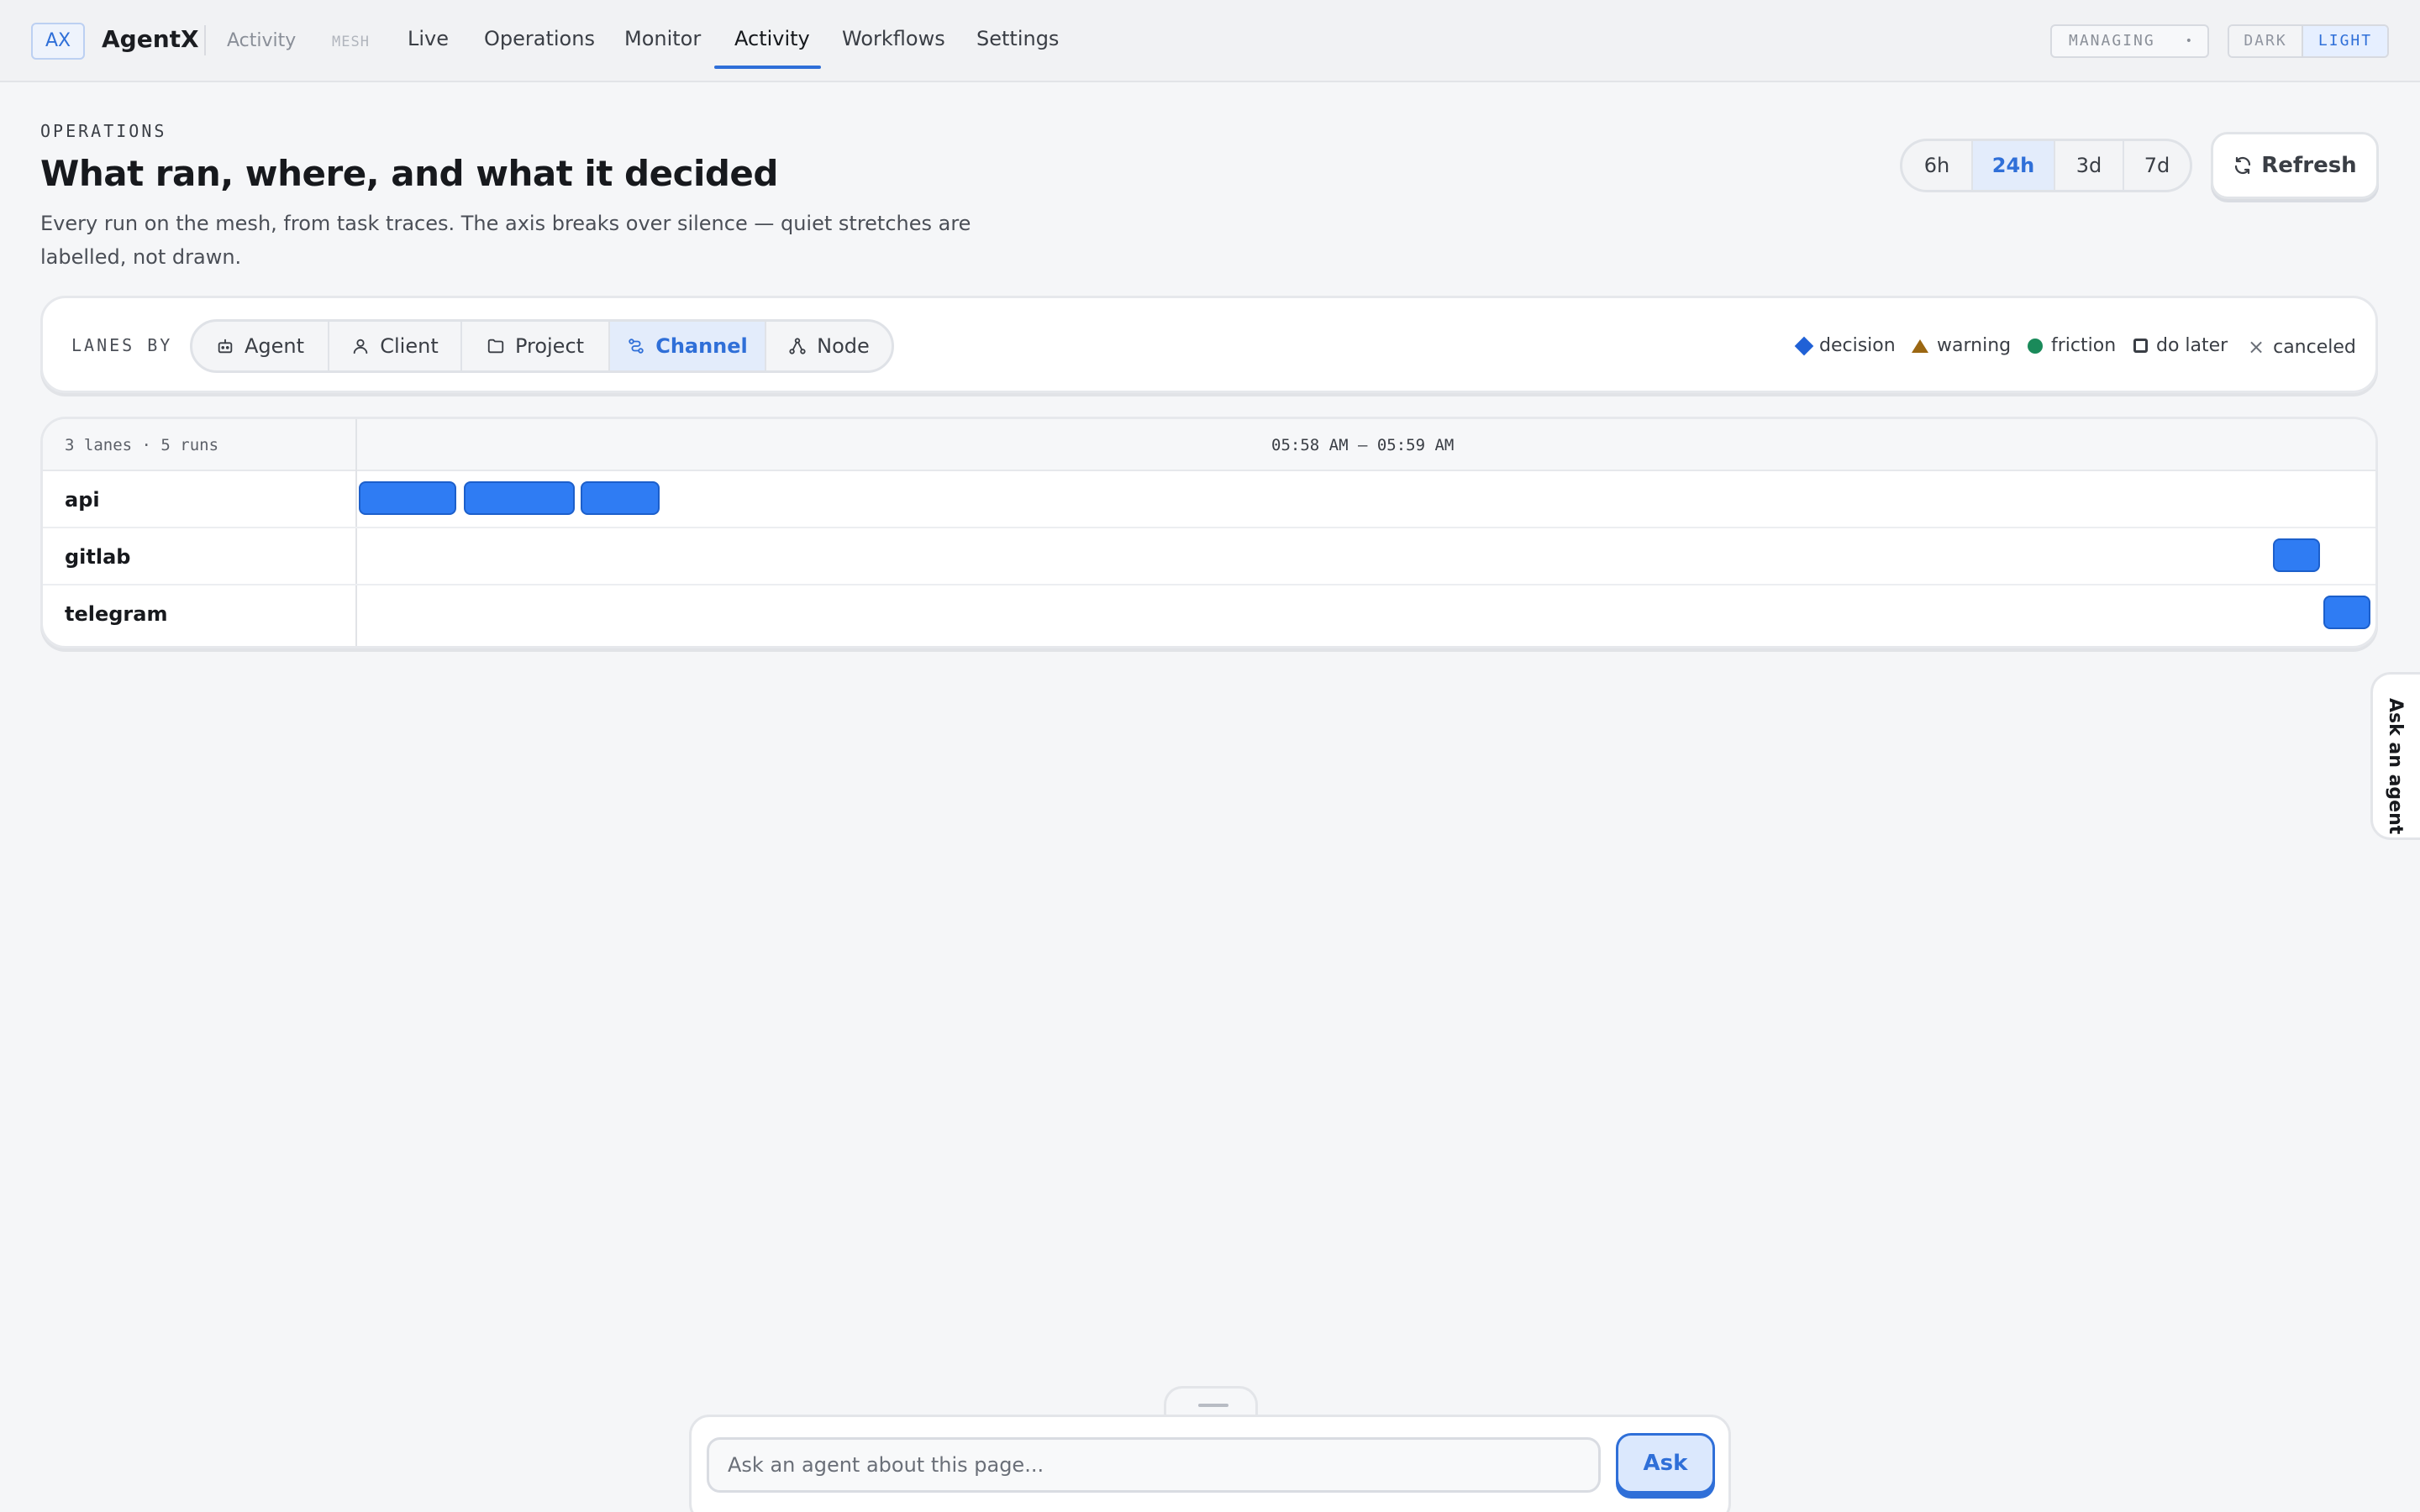 This screenshot has width=2420, height=1512. I want to click on lanes-by-client-button: Client, so click(396, 346).